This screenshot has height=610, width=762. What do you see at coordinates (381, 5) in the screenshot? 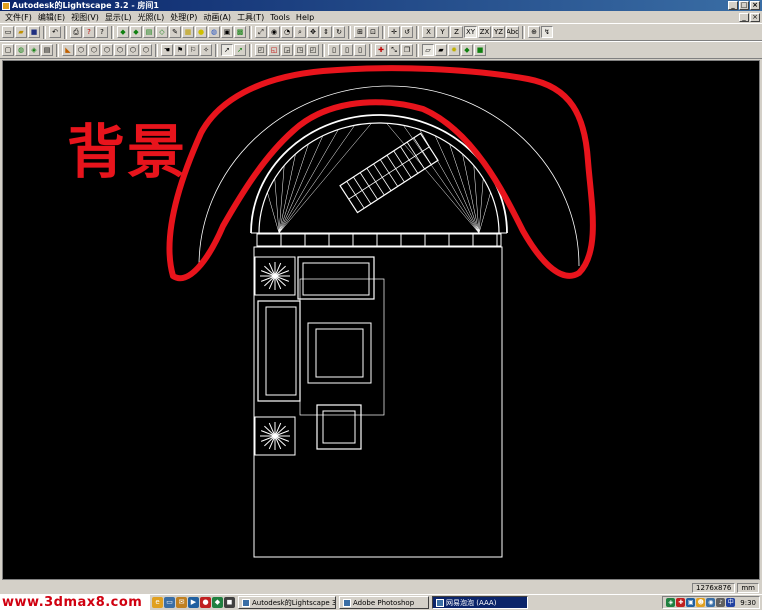
I see `title-bar: Autodesk的Lightscape 3.2 - 房间1 _ □ ×` at bounding box center [381, 5].